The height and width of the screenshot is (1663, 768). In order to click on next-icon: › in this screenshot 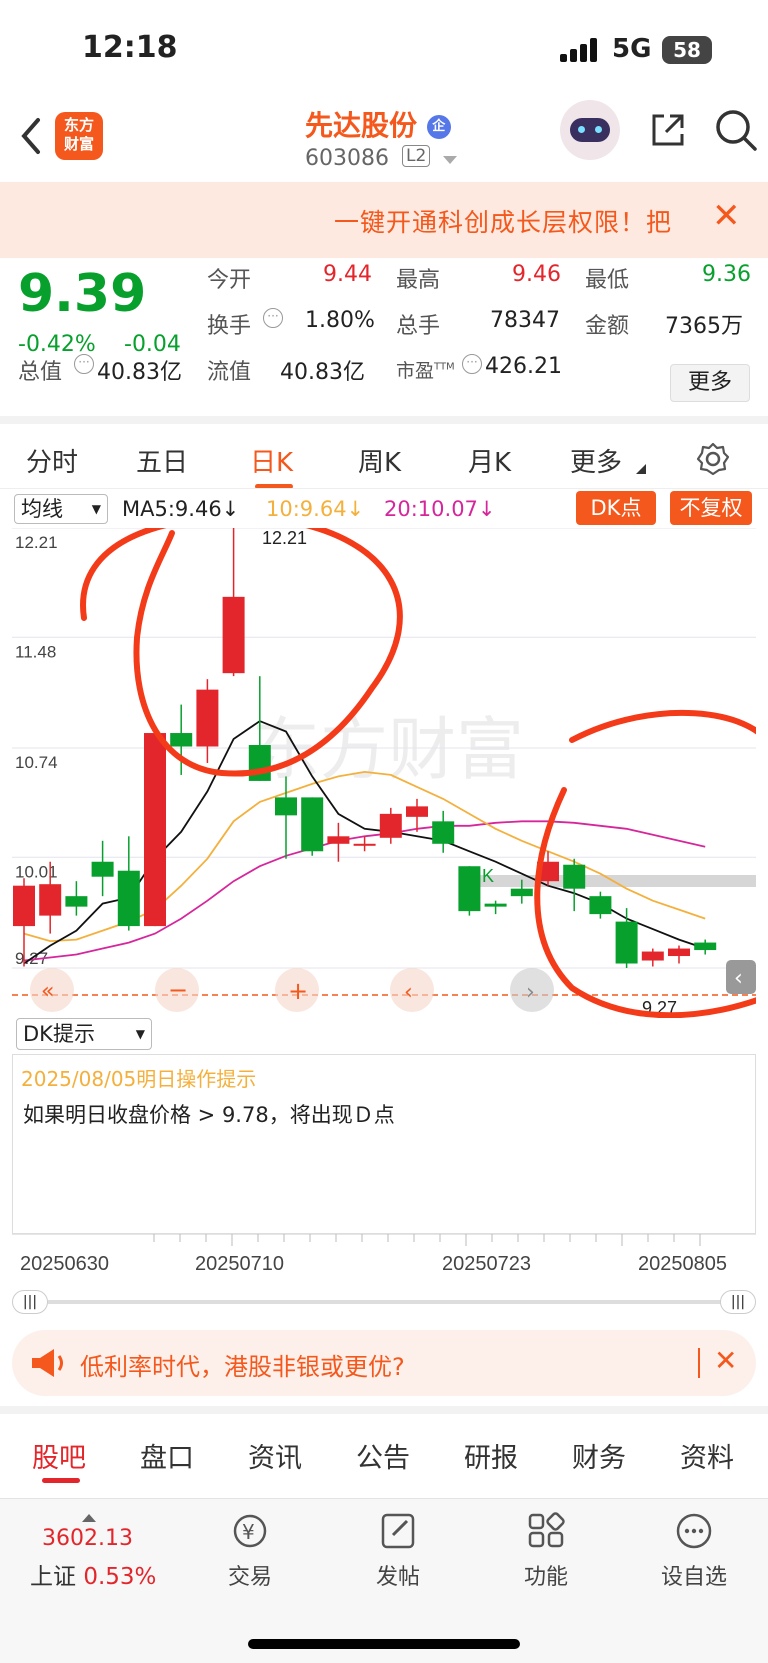, I will do `click(530, 992)`.